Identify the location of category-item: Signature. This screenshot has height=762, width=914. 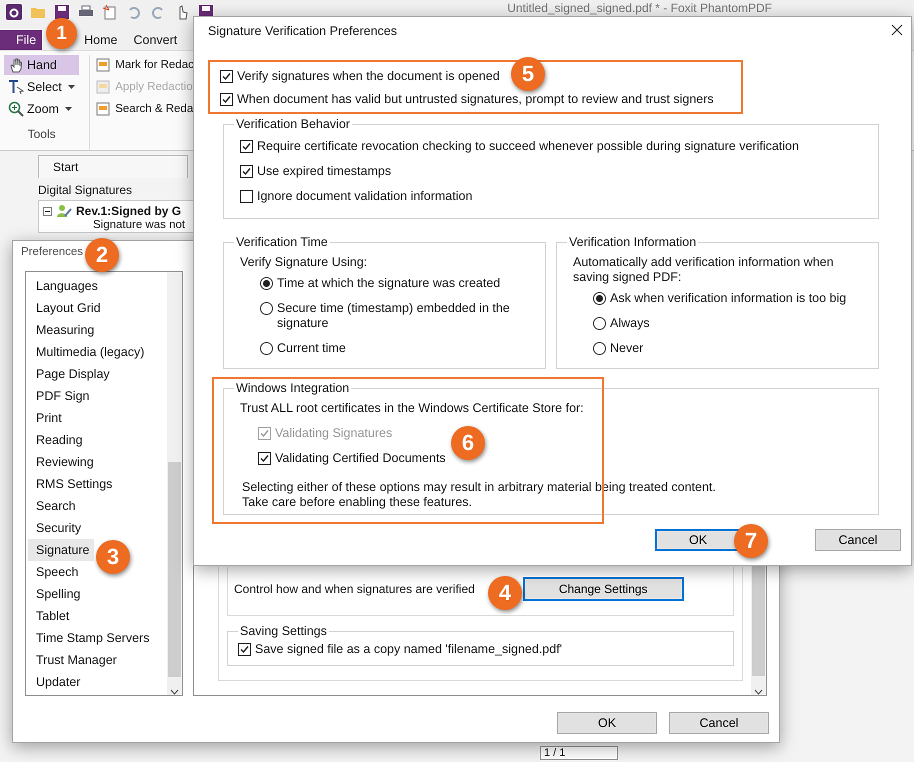
(61, 550).